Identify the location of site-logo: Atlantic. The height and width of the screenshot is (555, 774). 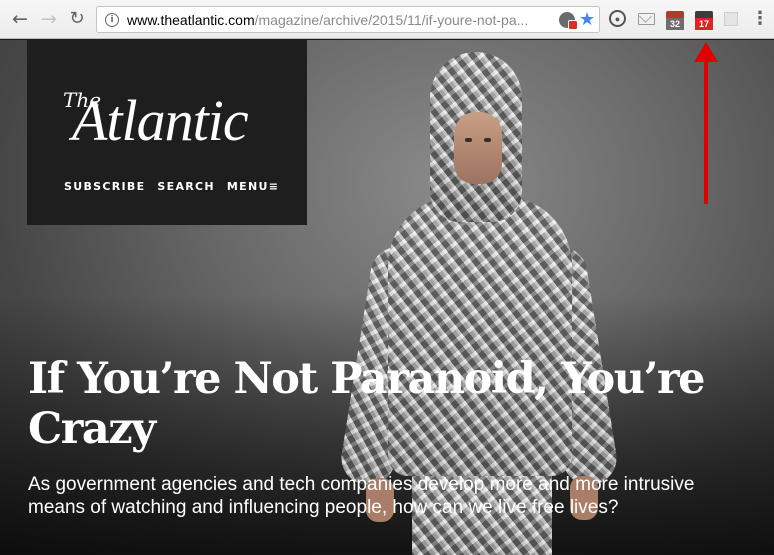
(160, 121).